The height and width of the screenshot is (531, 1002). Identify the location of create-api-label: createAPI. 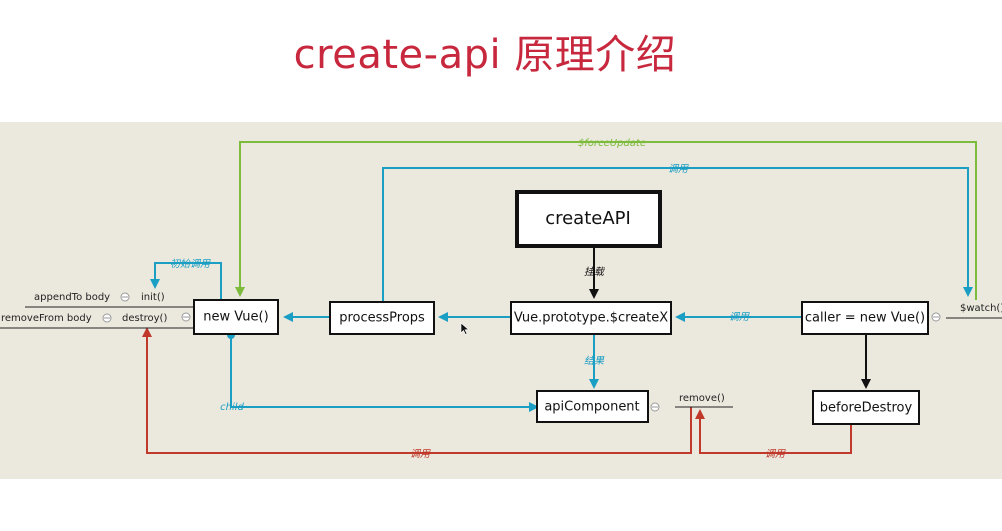
(588, 218).